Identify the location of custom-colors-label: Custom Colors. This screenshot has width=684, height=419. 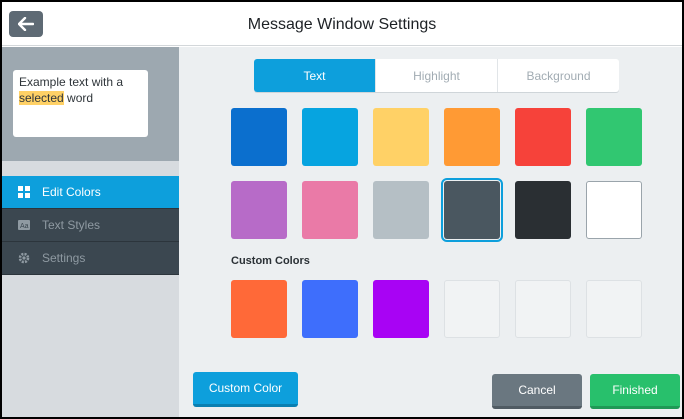
(270, 261).